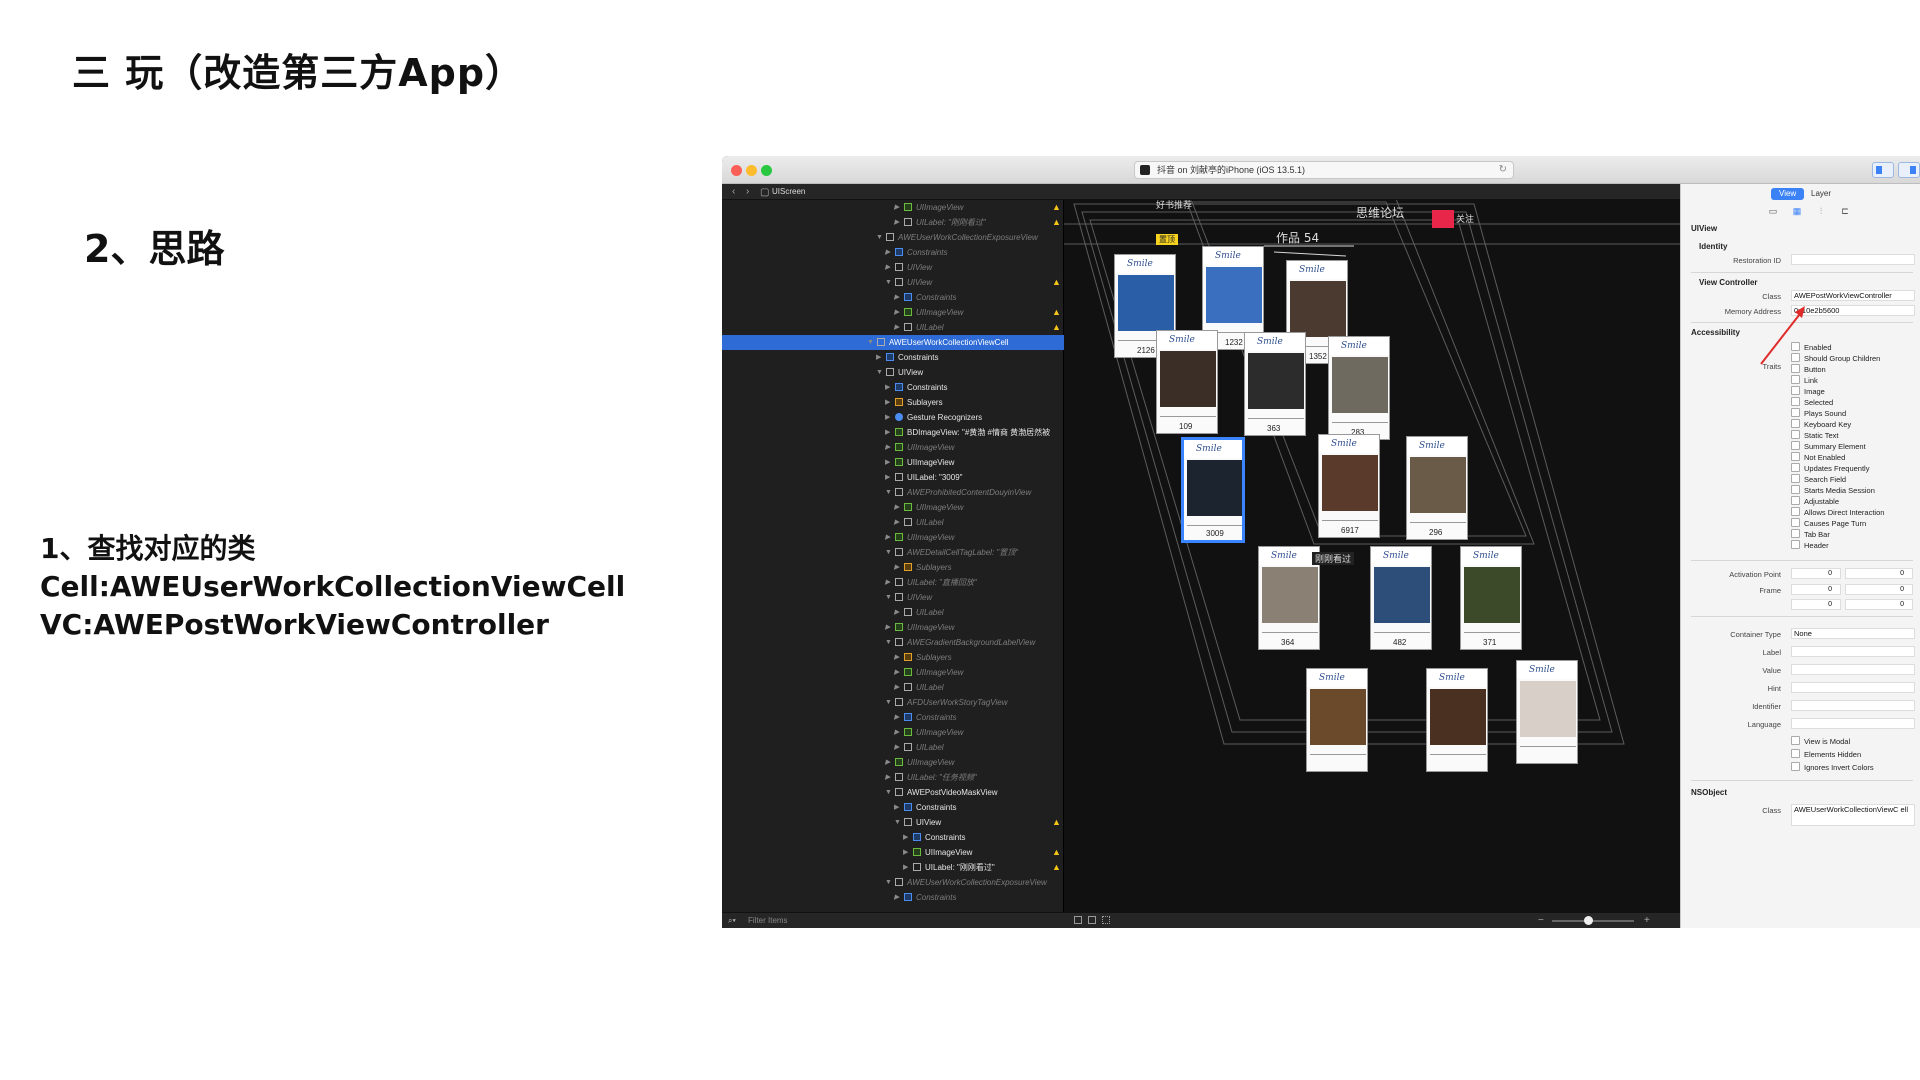 The image size is (1920, 1080). I want to click on tree-row: ▶ UILabel: "3009", so click(893, 477).